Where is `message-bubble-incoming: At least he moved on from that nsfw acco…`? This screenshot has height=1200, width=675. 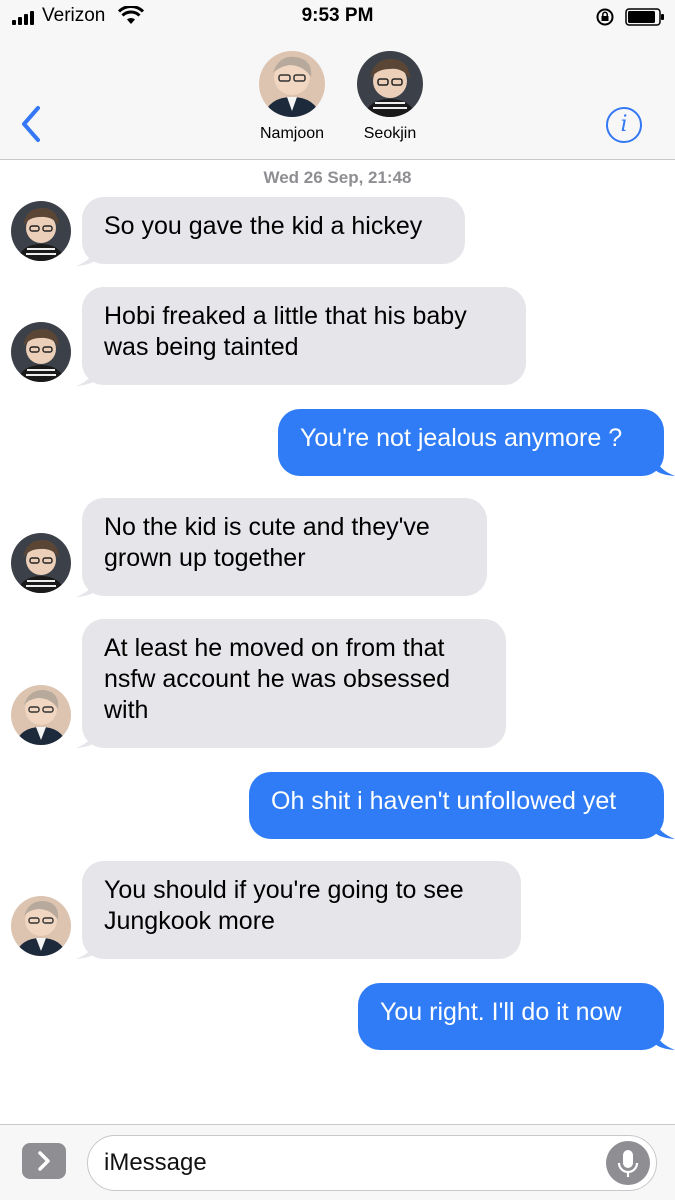 message-bubble-incoming: At least he moved on from that nsfw acco… is located at coordinates (294, 683).